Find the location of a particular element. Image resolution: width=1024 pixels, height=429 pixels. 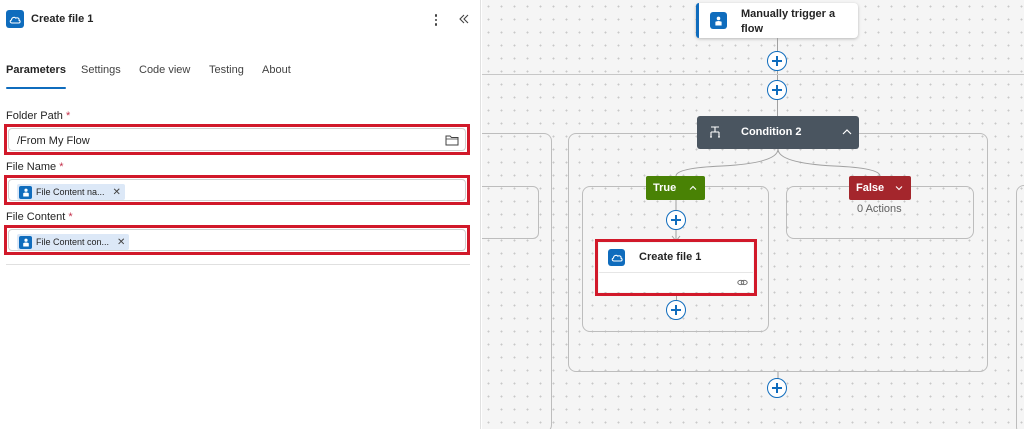

file-name-label: File Name * is located at coordinates (34, 167).